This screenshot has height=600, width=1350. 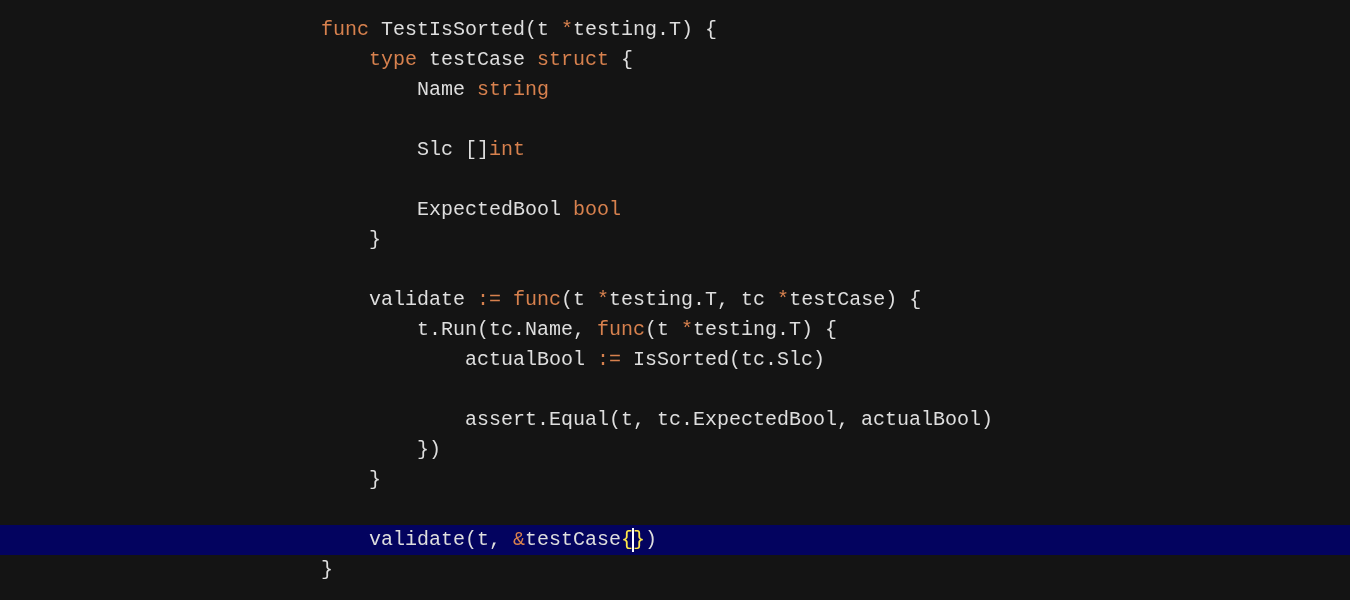 I want to click on code-line: type testCase struct {, so click(x=501, y=60).